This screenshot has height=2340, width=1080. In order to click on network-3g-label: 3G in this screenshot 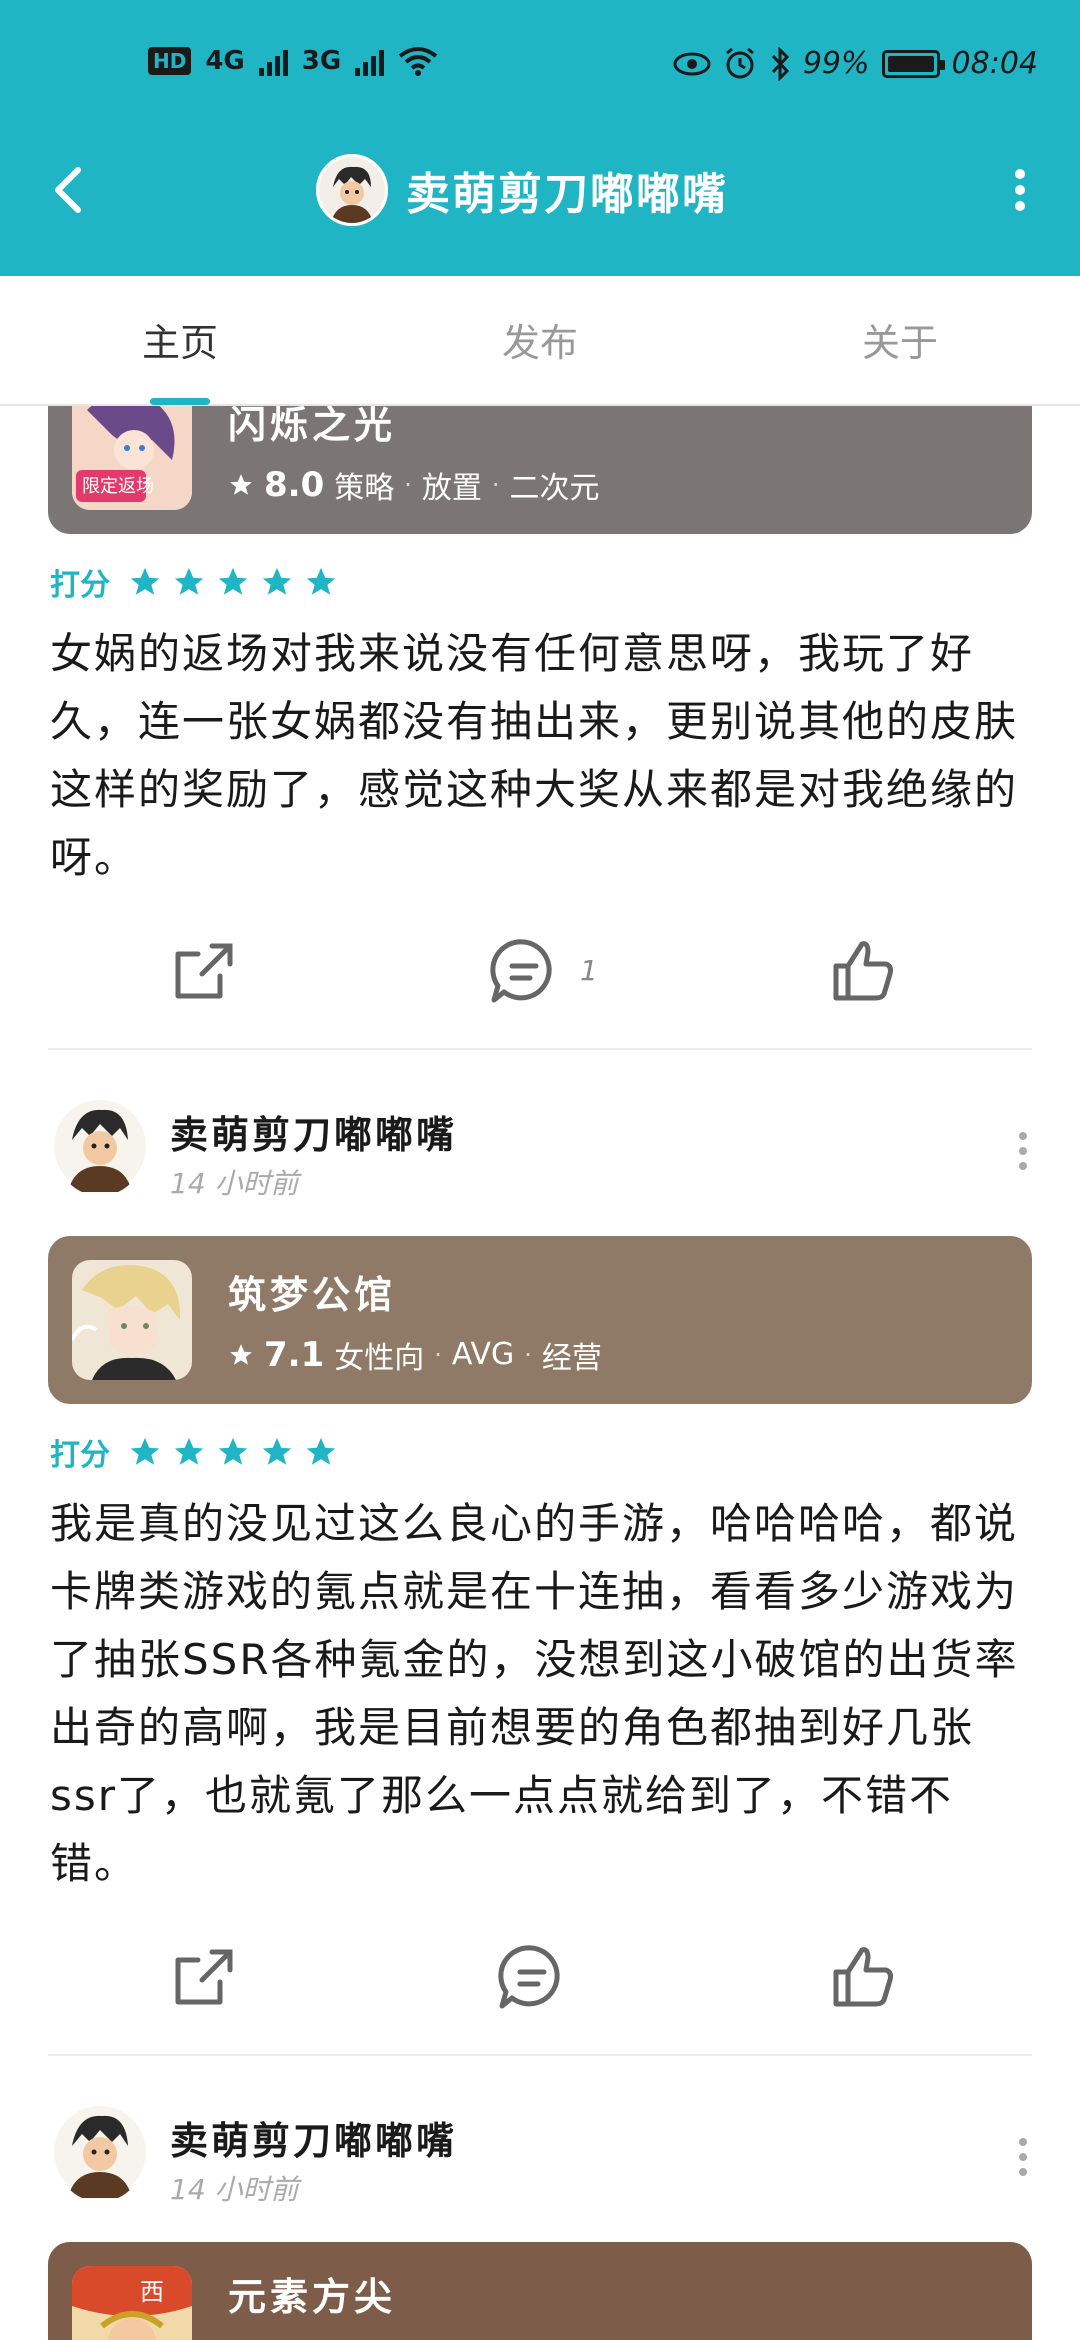, I will do `click(321, 61)`.